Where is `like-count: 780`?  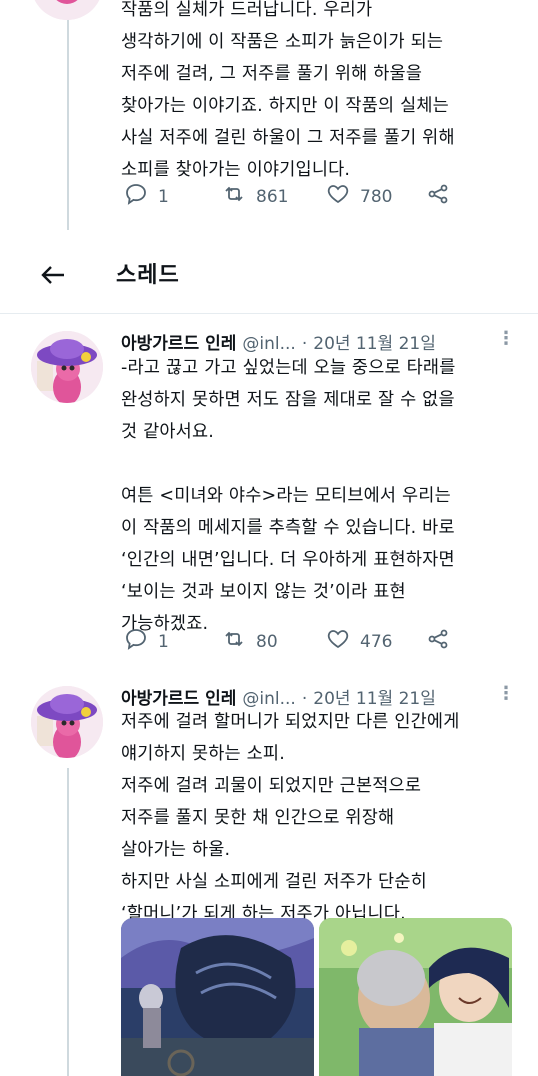
like-count: 780 is located at coordinates (376, 196).